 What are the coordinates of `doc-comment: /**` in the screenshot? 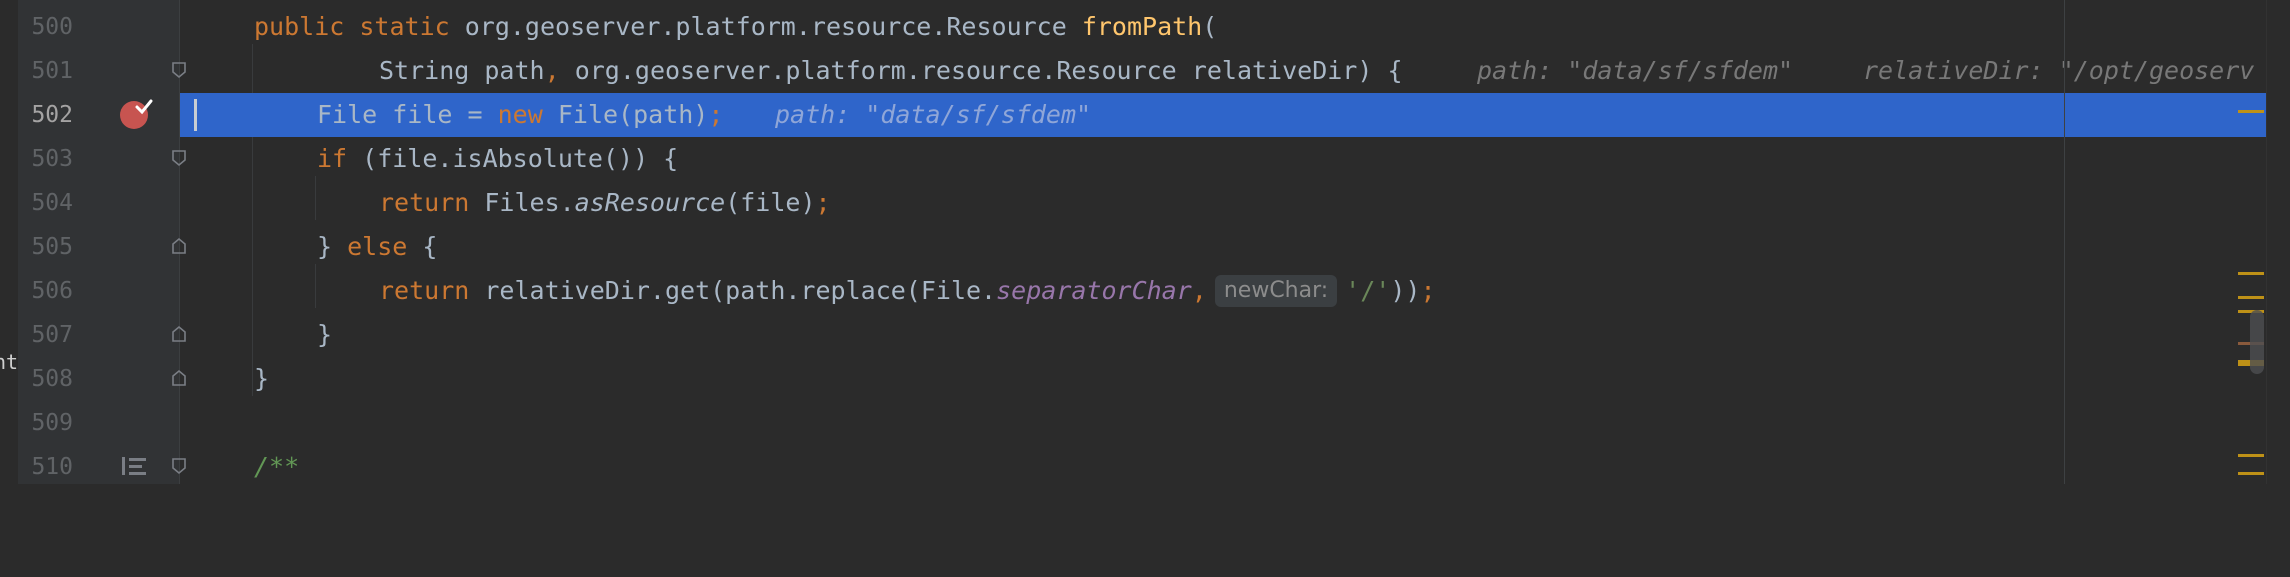 It's located at (277, 466).